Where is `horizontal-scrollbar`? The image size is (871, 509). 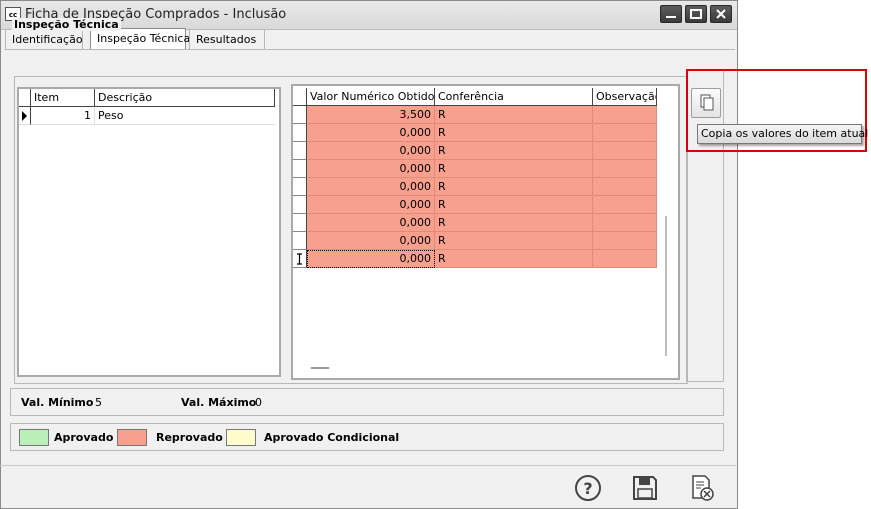
horizontal-scrollbar is located at coordinates (320, 368).